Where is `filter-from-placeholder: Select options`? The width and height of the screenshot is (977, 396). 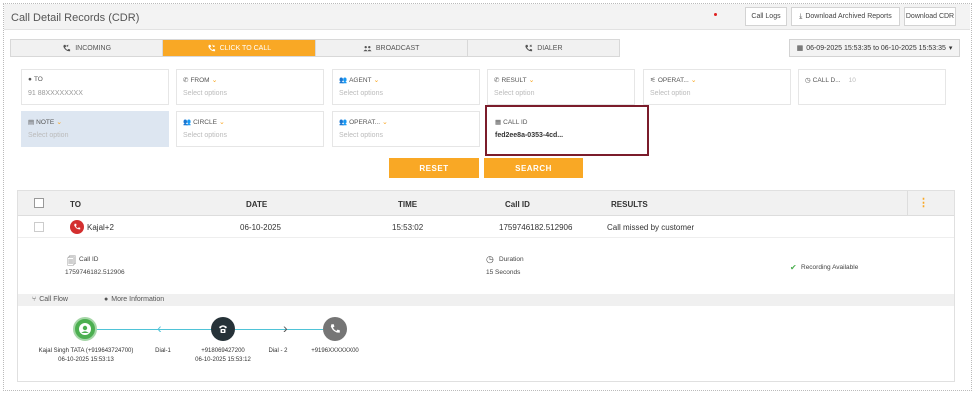
filter-from-placeholder: Select options is located at coordinates (205, 93).